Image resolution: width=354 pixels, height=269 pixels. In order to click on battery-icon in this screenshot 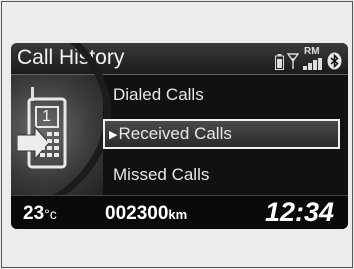, I will do `click(279, 62)`.